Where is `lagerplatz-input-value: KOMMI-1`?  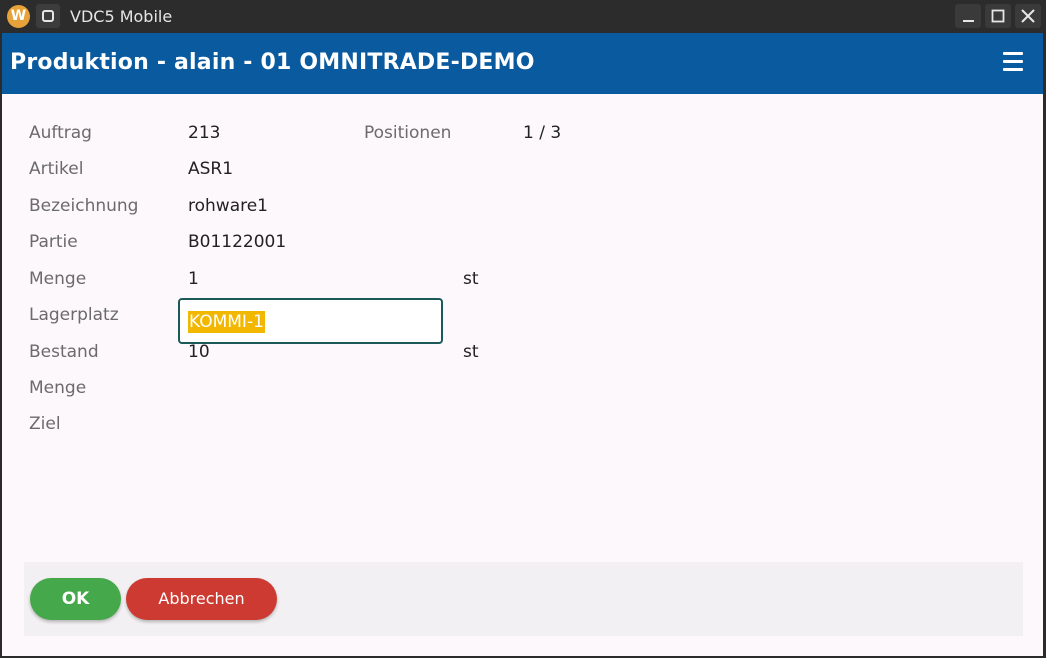 lagerplatz-input-value: KOMMI-1 is located at coordinates (226, 322).